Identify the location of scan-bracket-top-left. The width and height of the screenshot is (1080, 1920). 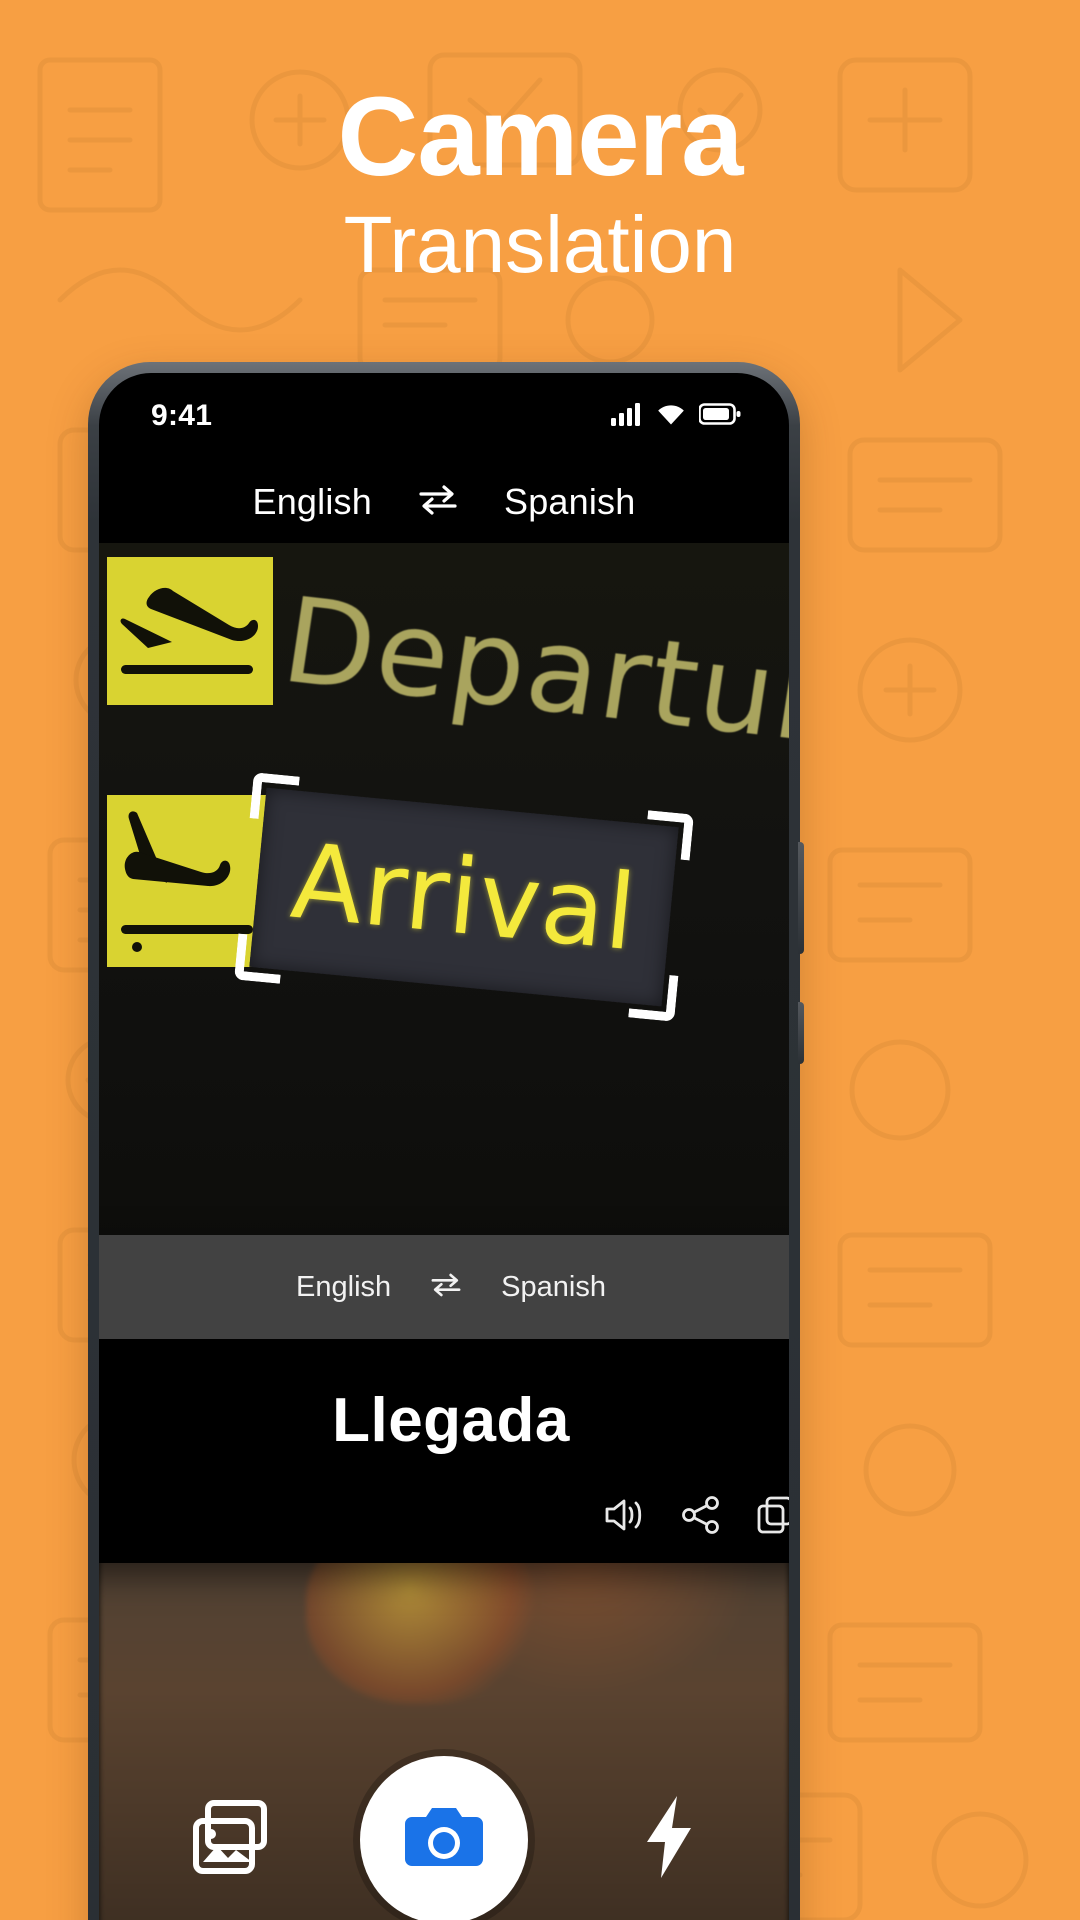
(274, 797).